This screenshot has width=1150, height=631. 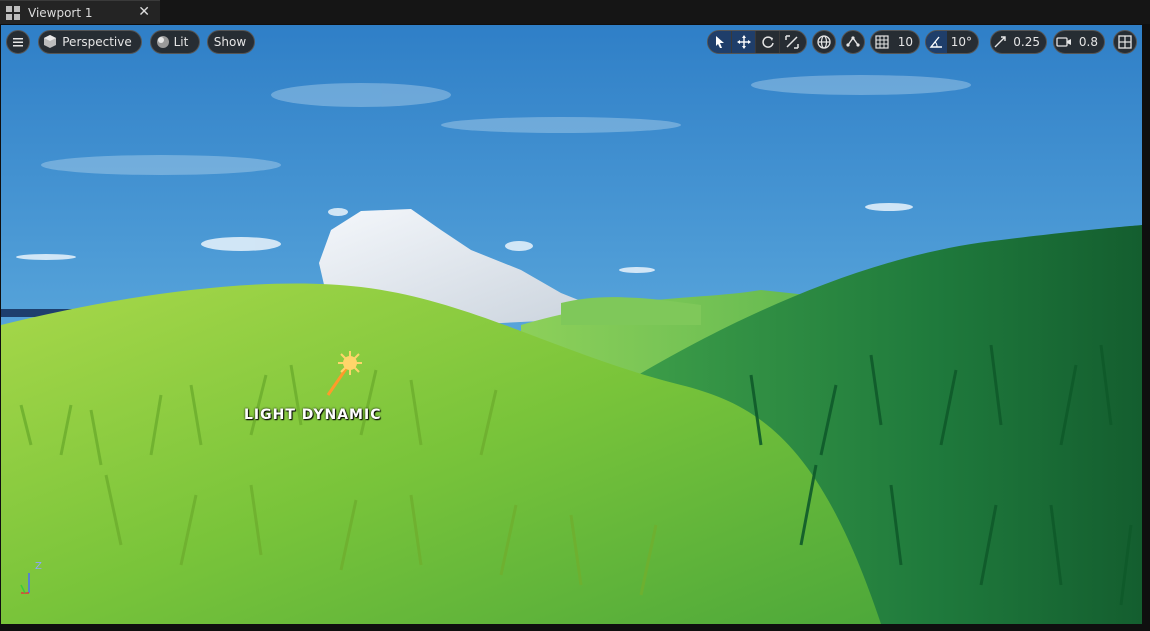 I want to click on transform-tools-group, so click(x=757, y=42).